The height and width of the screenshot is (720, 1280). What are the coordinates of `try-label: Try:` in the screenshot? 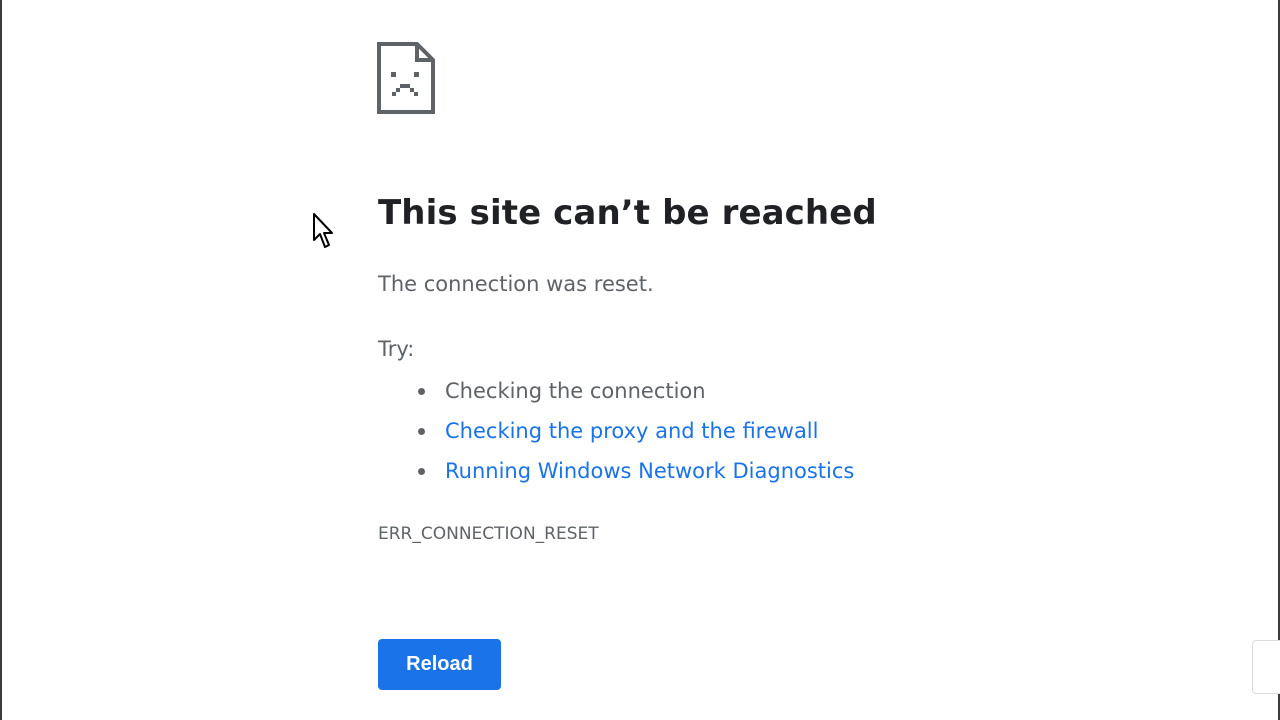 It's located at (396, 349).